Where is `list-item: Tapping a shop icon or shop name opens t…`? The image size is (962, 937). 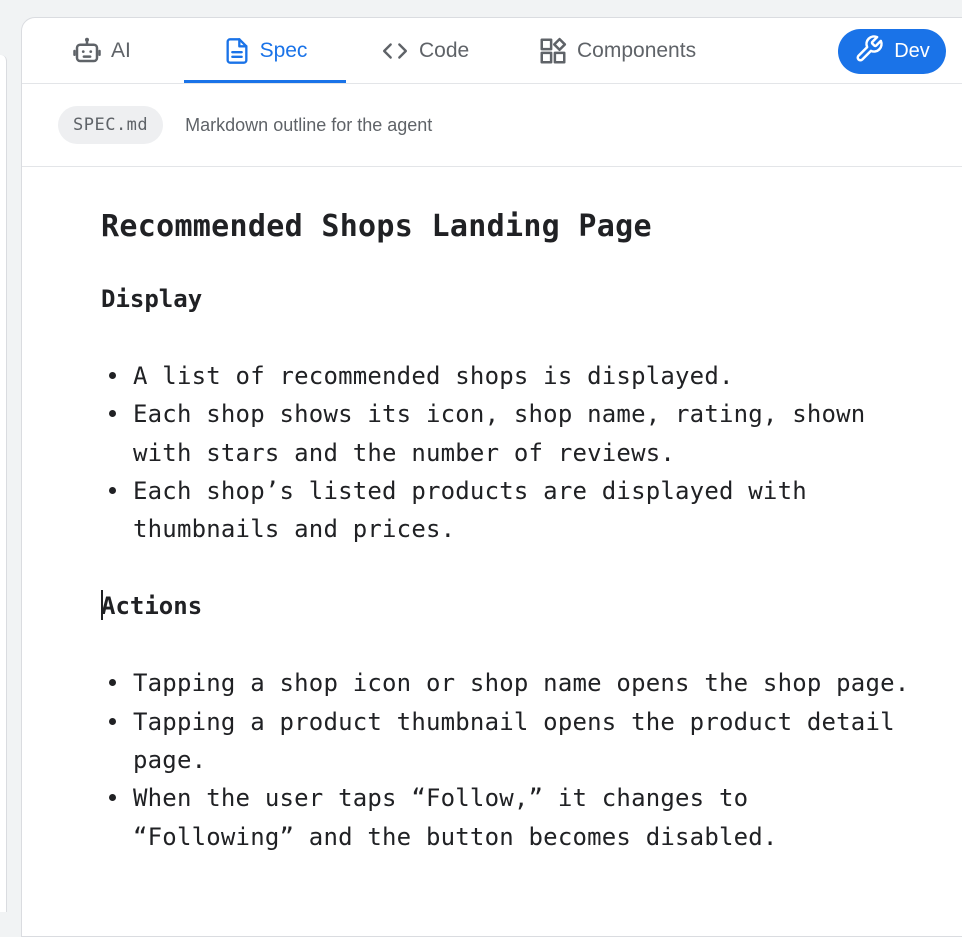
list-item: Tapping a shop icon or shop name opens t… is located at coordinates (516, 683).